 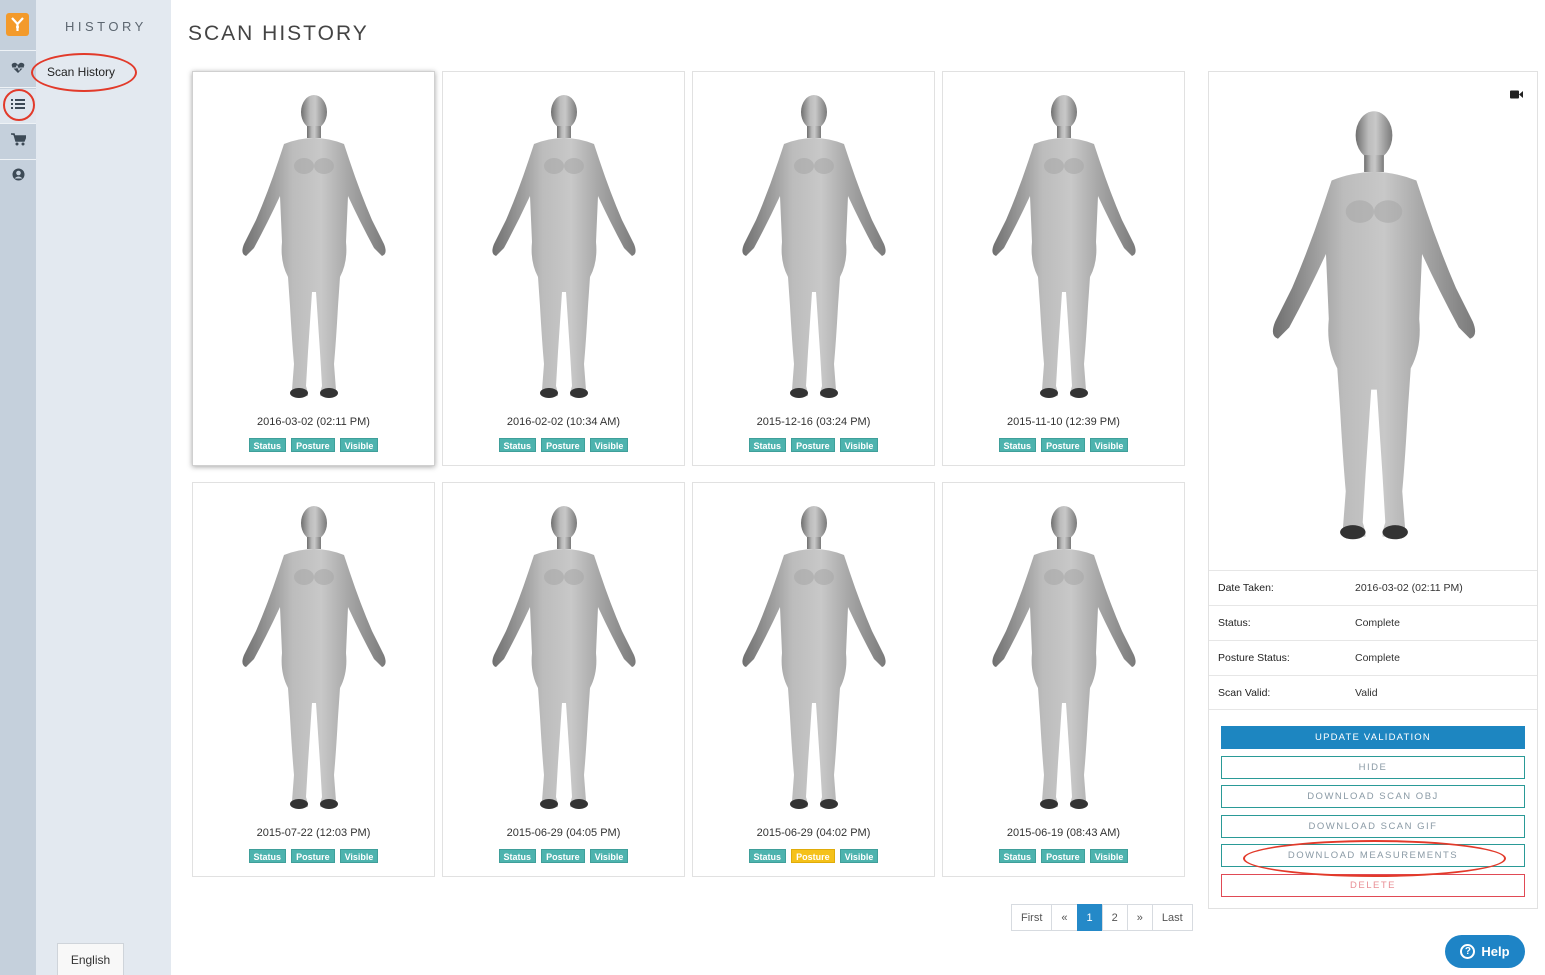 What do you see at coordinates (1114, 917) in the screenshot?
I see `pagination-page-2: 2` at bounding box center [1114, 917].